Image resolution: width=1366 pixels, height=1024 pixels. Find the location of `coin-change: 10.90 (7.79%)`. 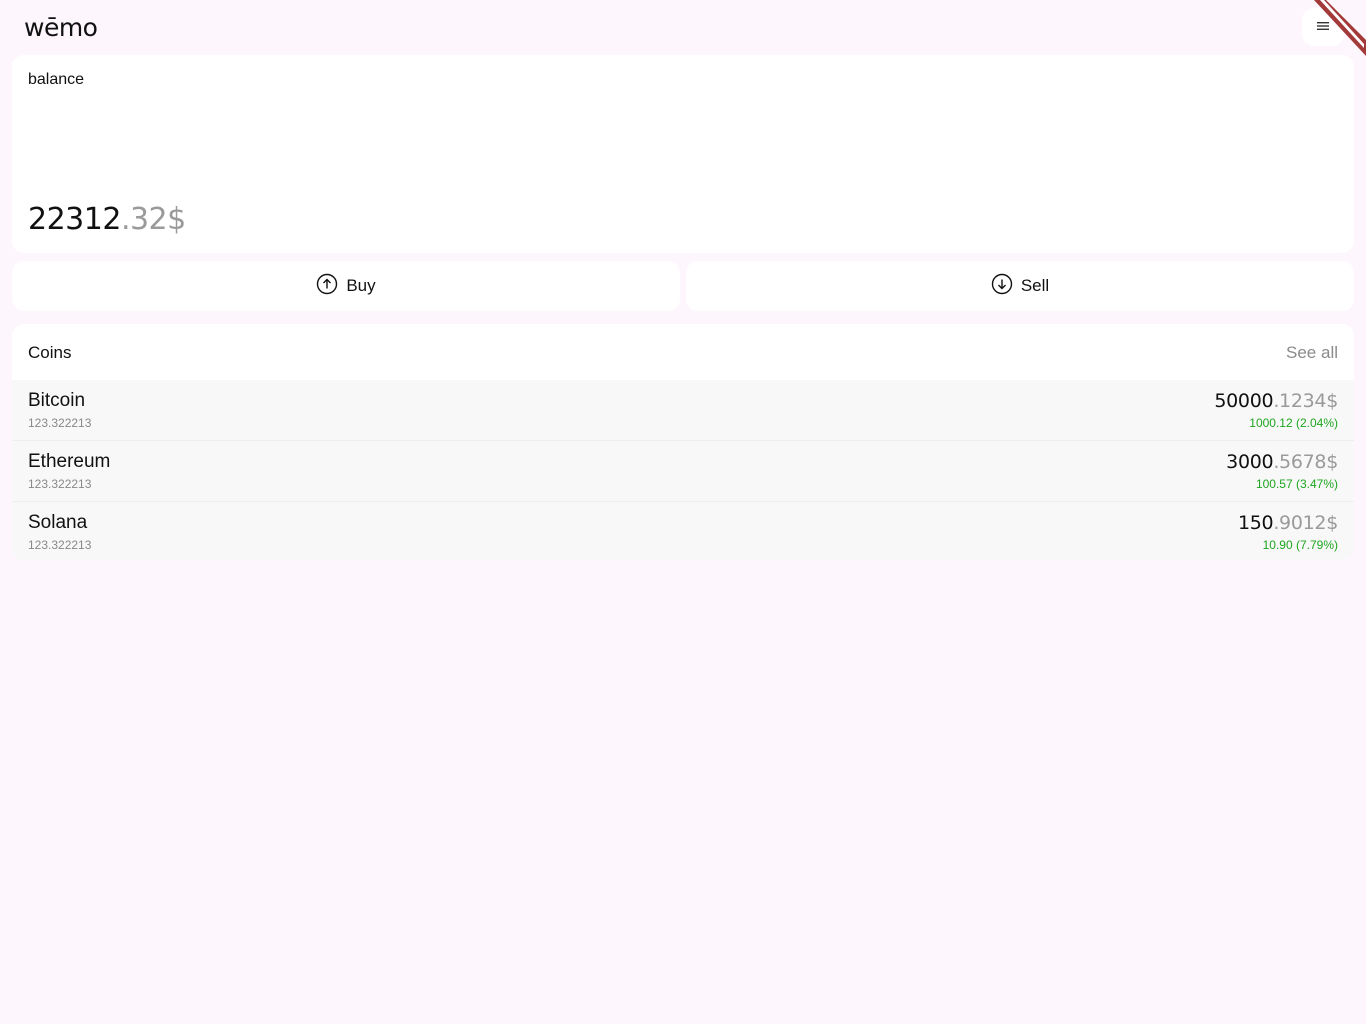

coin-change: 10.90 (7.79%) is located at coordinates (1300, 545).